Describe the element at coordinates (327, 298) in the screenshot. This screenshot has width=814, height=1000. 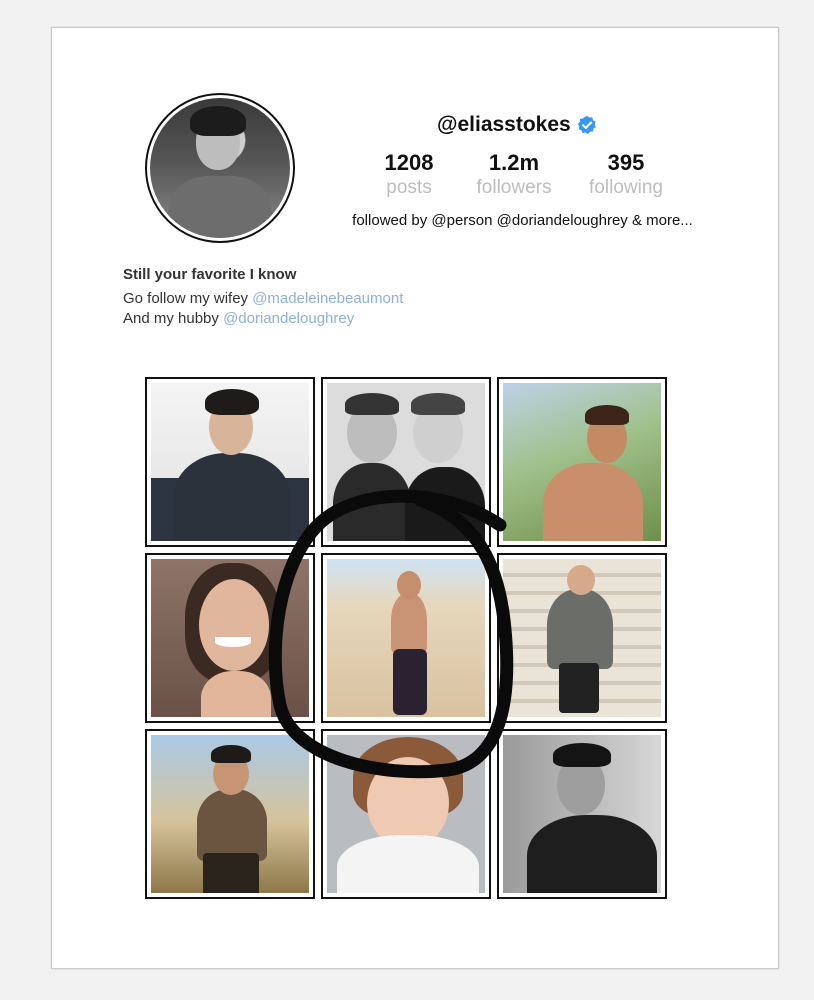
I see `mention-link-wifey: @madeleinebeaumont` at that location.